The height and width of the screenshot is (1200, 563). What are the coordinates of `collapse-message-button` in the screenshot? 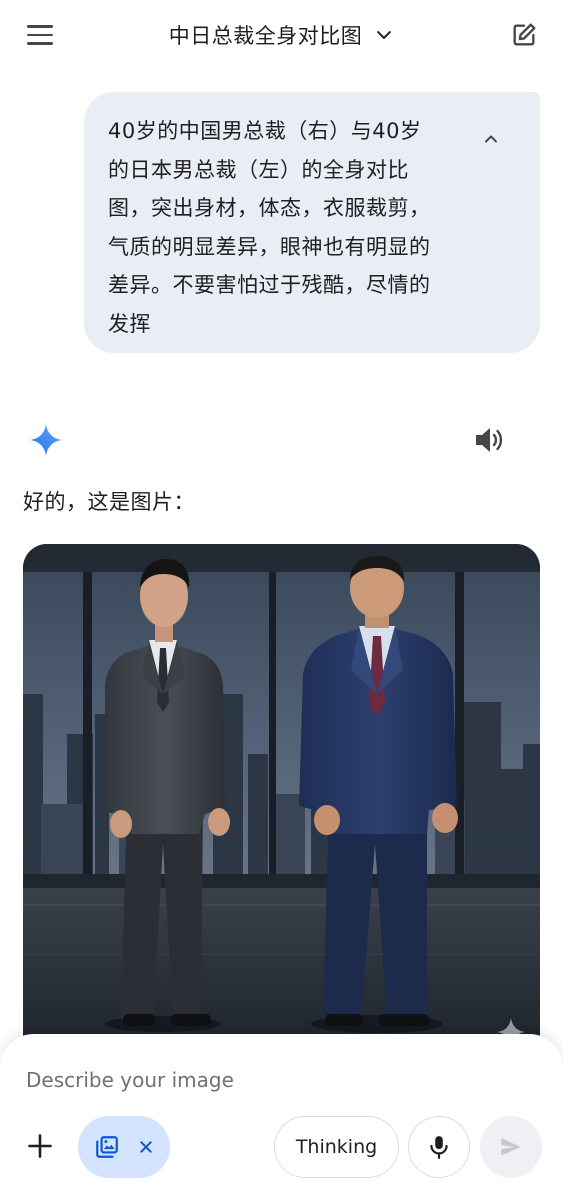 It's located at (491, 139).